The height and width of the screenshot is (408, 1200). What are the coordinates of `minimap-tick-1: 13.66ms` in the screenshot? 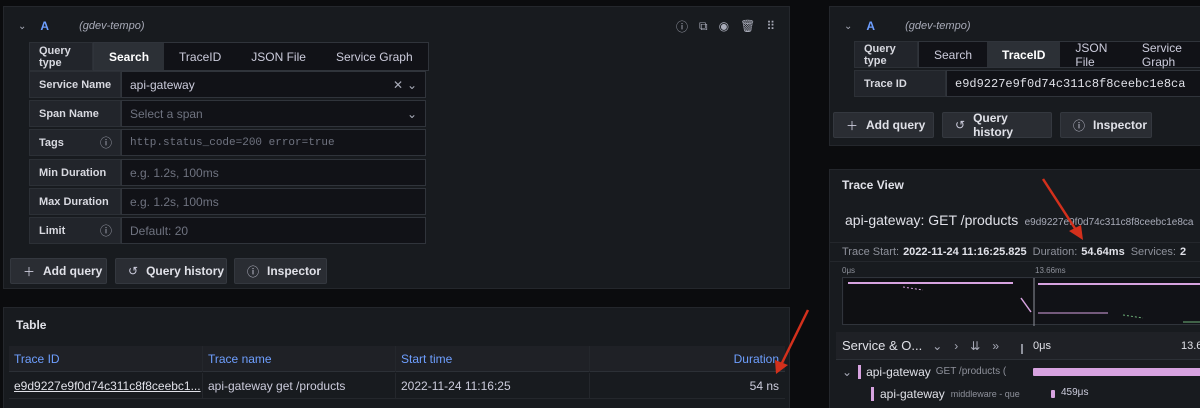 It's located at (1050, 270).